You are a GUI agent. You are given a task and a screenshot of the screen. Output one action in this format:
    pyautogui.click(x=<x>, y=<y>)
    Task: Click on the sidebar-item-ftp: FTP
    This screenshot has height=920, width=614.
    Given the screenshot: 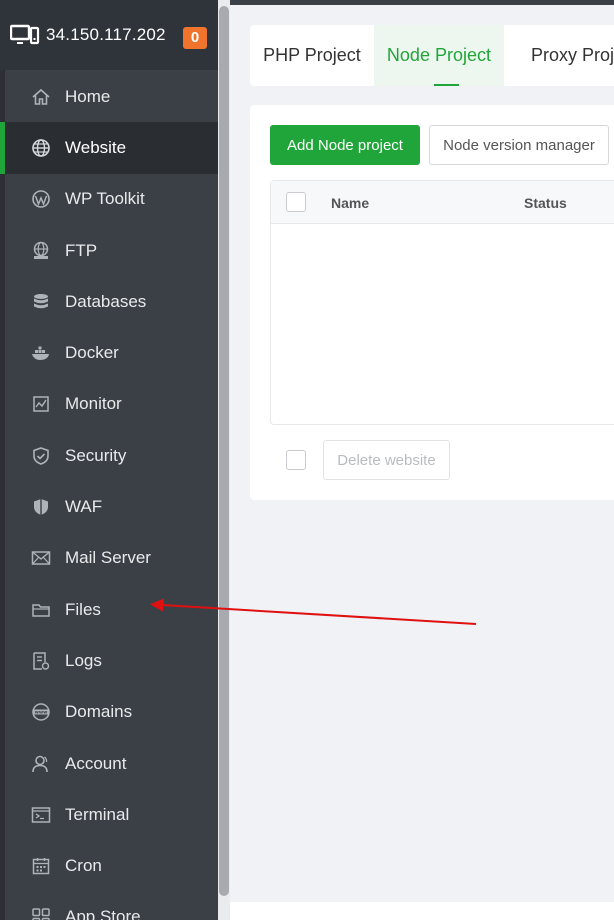 What is the action you would take?
    pyautogui.click(x=109, y=250)
    